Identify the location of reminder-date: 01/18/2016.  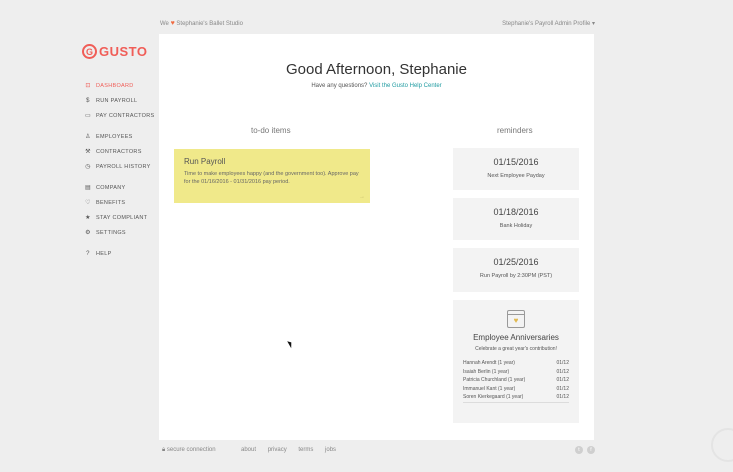
(516, 212).